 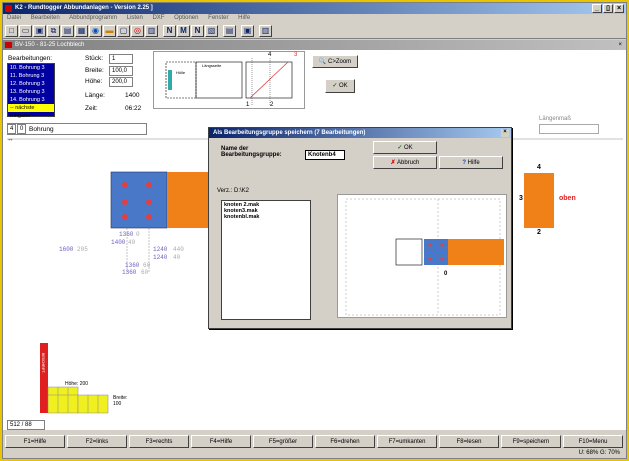 What do you see at coordinates (30, 58) in the screenshot?
I see `processing-label: Bearbeitungen:` at bounding box center [30, 58].